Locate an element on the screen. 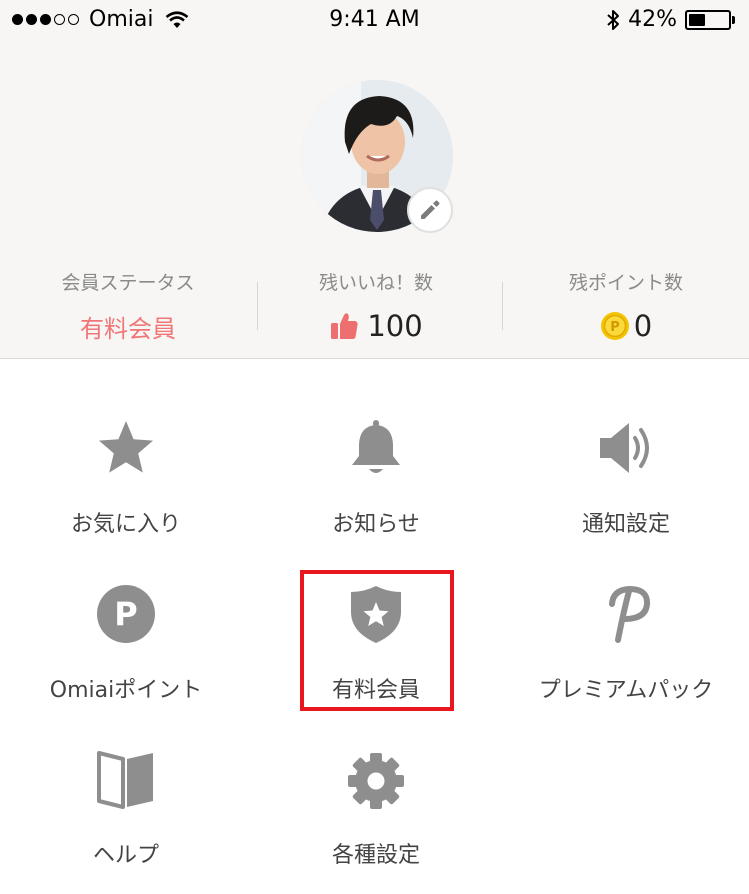 The image size is (749, 894). p-circle-icon: P is located at coordinates (126, 614).